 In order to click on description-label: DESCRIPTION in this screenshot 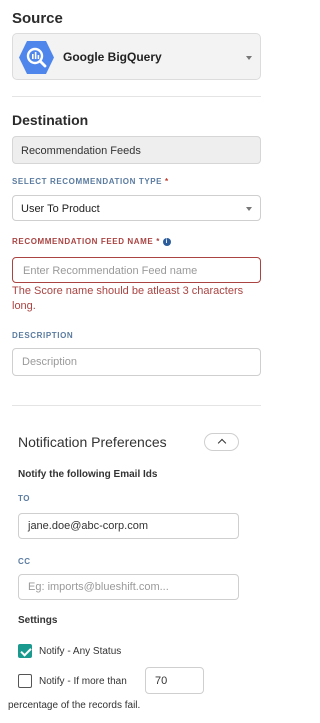, I will do `click(43, 335)`.